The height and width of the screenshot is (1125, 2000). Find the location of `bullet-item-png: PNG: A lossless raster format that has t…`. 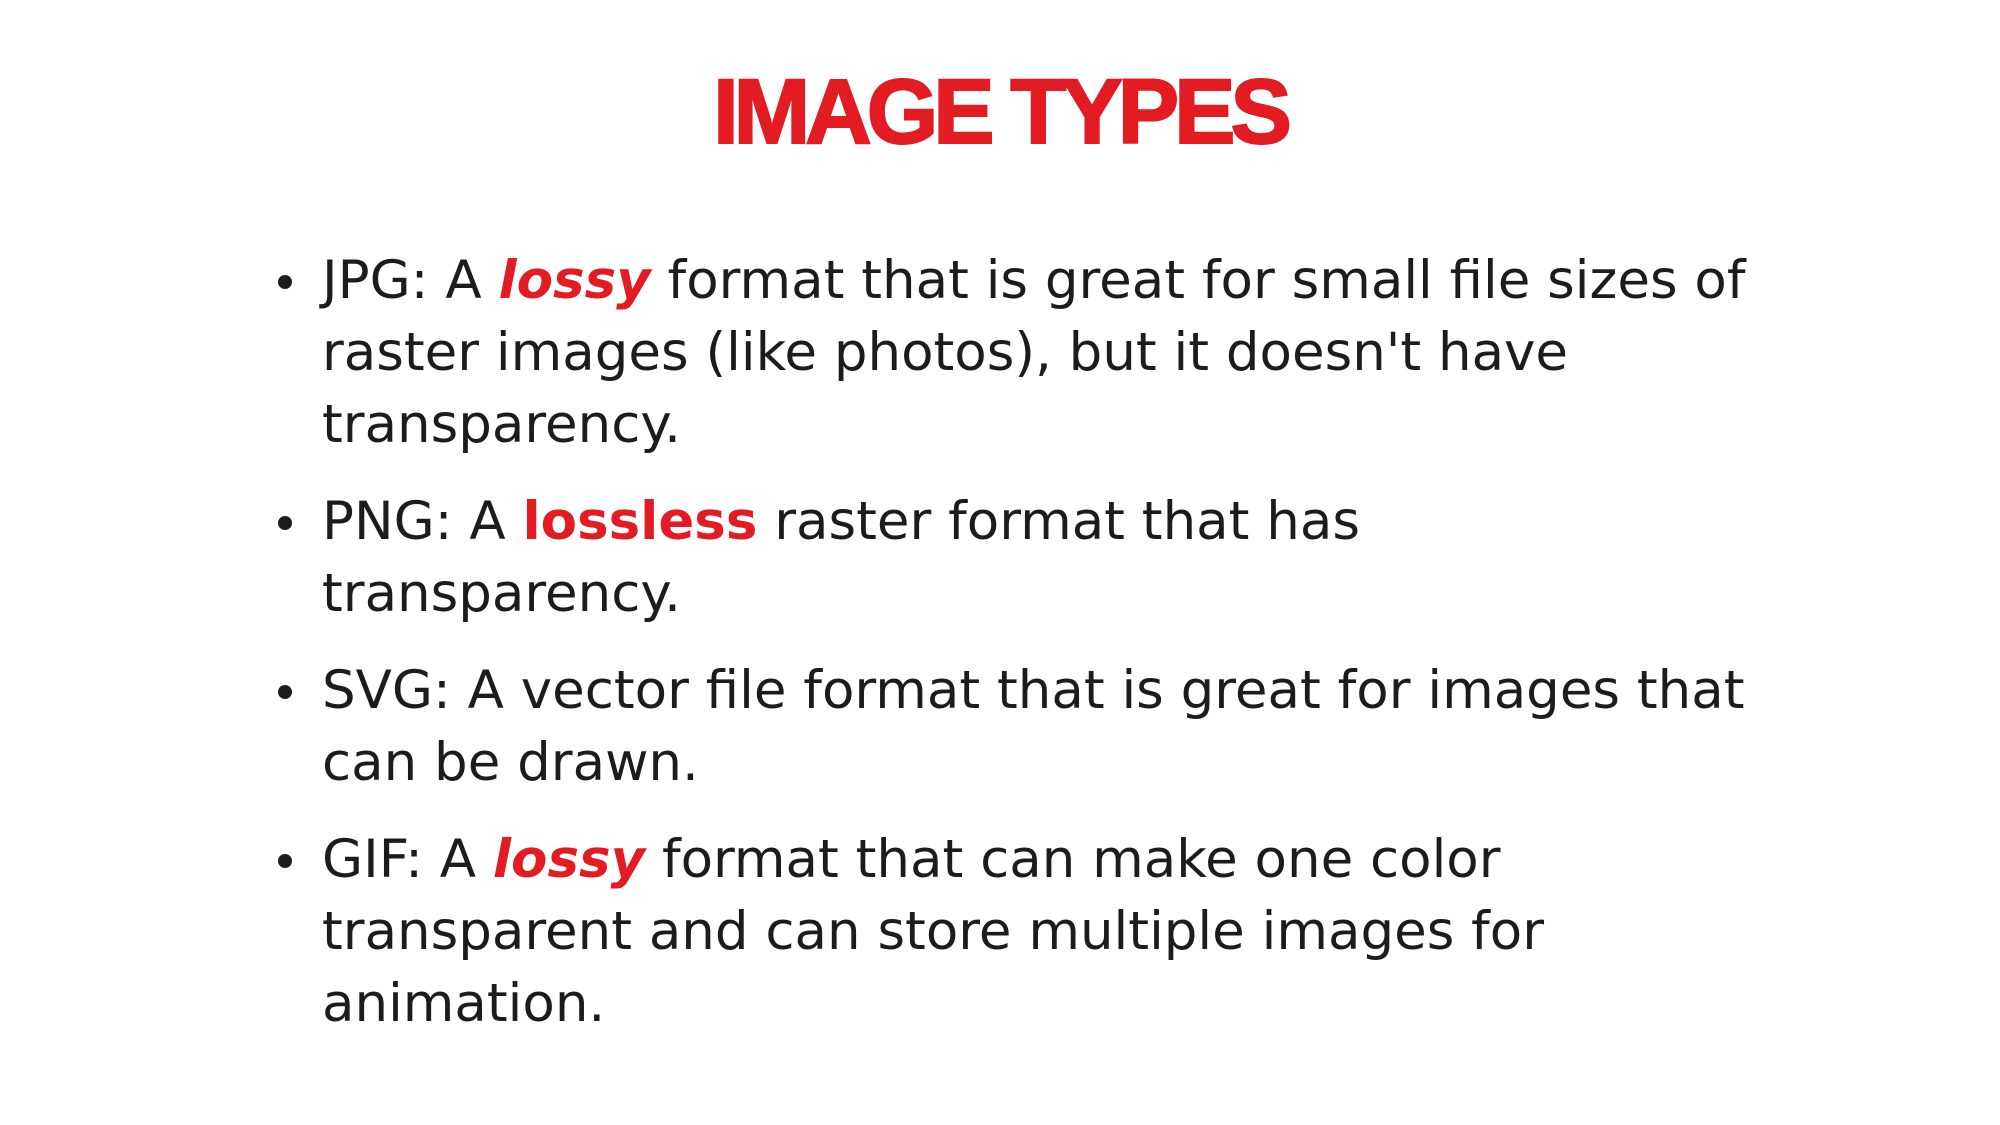

bullet-item-png: PNG: A lossless raster format that has t… is located at coordinates (1030, 558).